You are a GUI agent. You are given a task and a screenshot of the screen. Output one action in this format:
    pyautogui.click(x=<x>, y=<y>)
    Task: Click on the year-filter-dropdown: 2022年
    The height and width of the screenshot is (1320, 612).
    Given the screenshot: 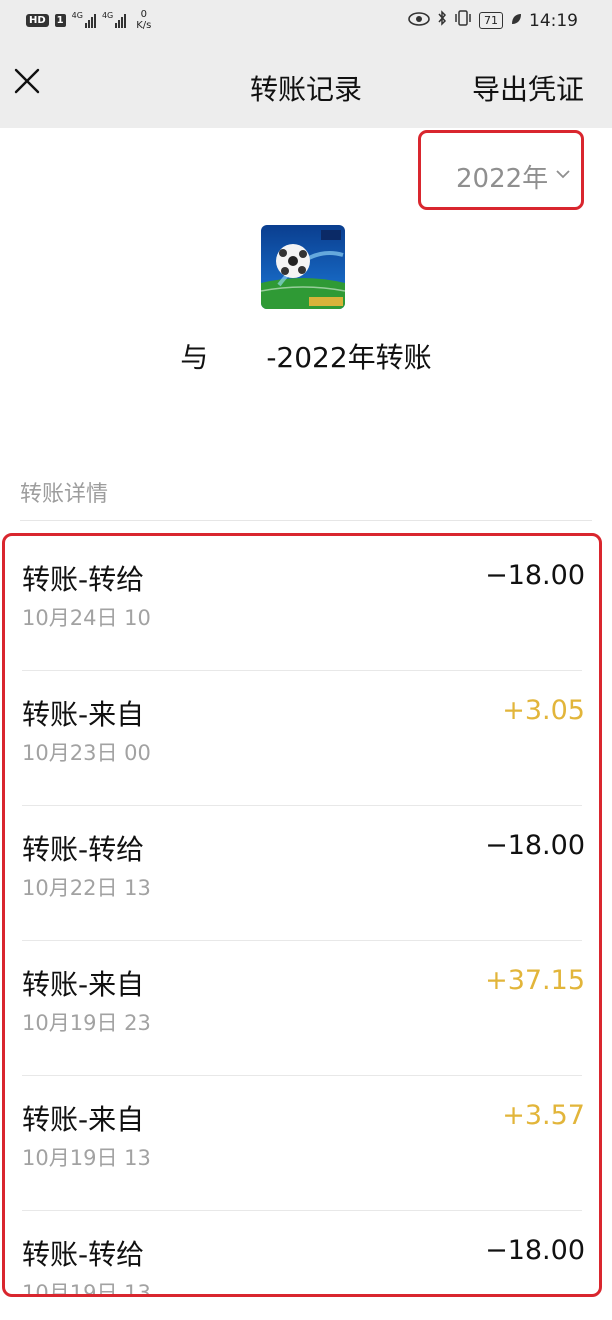 What is the action you would take?
    pyautogui.click(x=502, y=176)
    